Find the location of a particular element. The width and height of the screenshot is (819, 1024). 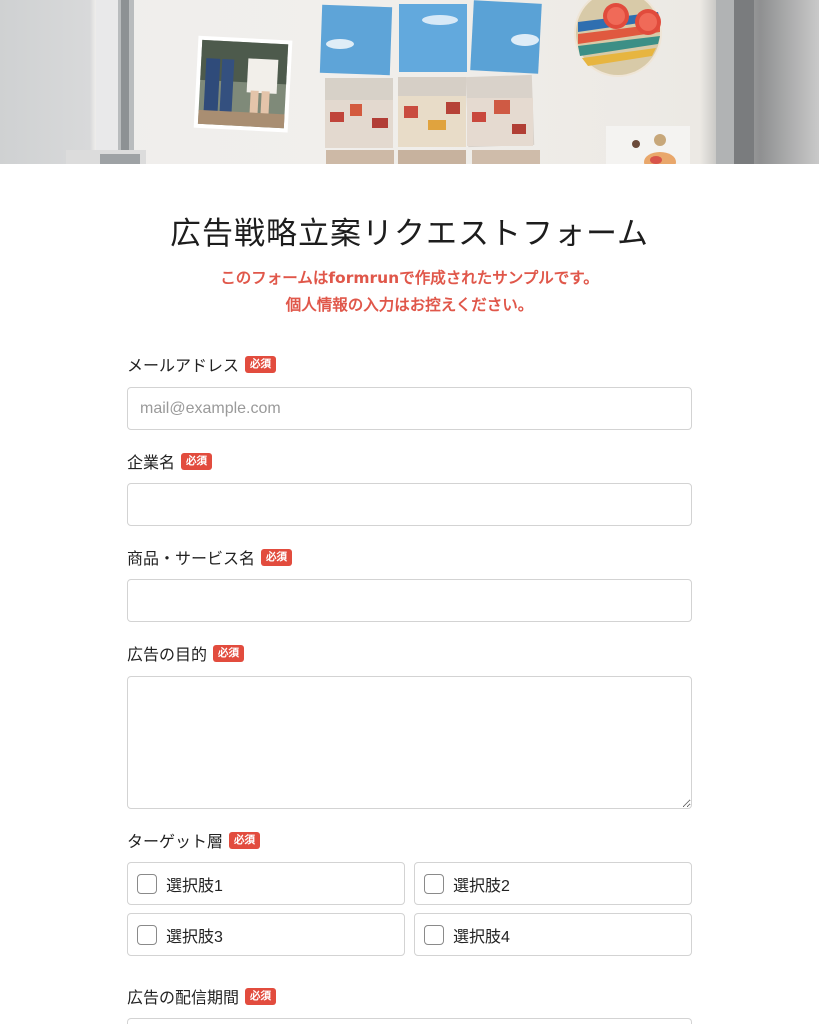

option-label: 選択肢2 is located at coordinates (481, 886).